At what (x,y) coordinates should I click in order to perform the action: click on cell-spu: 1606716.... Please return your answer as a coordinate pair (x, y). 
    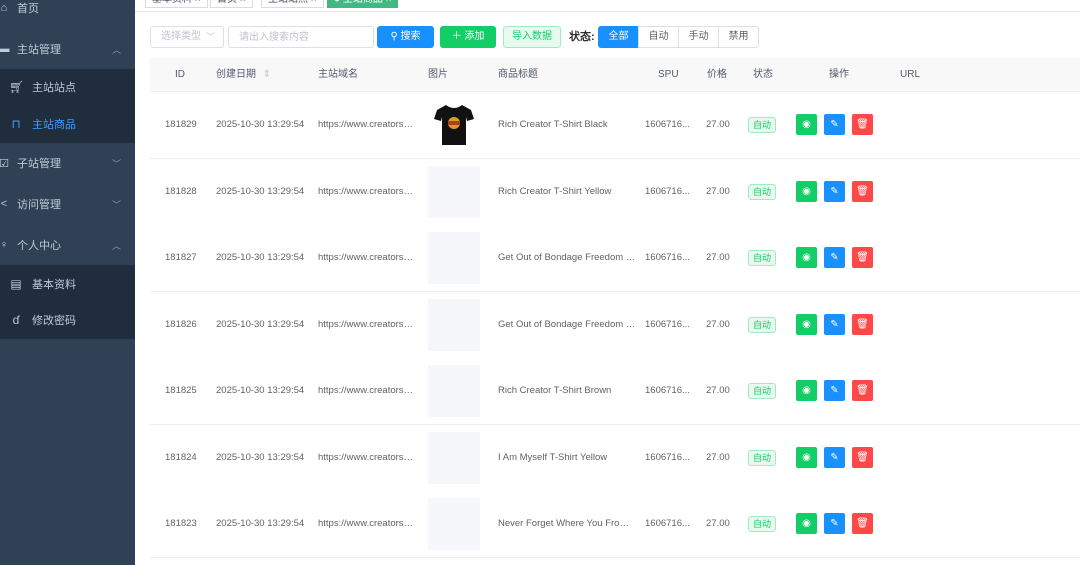
    Looking at the image, I should click on (667, 523).